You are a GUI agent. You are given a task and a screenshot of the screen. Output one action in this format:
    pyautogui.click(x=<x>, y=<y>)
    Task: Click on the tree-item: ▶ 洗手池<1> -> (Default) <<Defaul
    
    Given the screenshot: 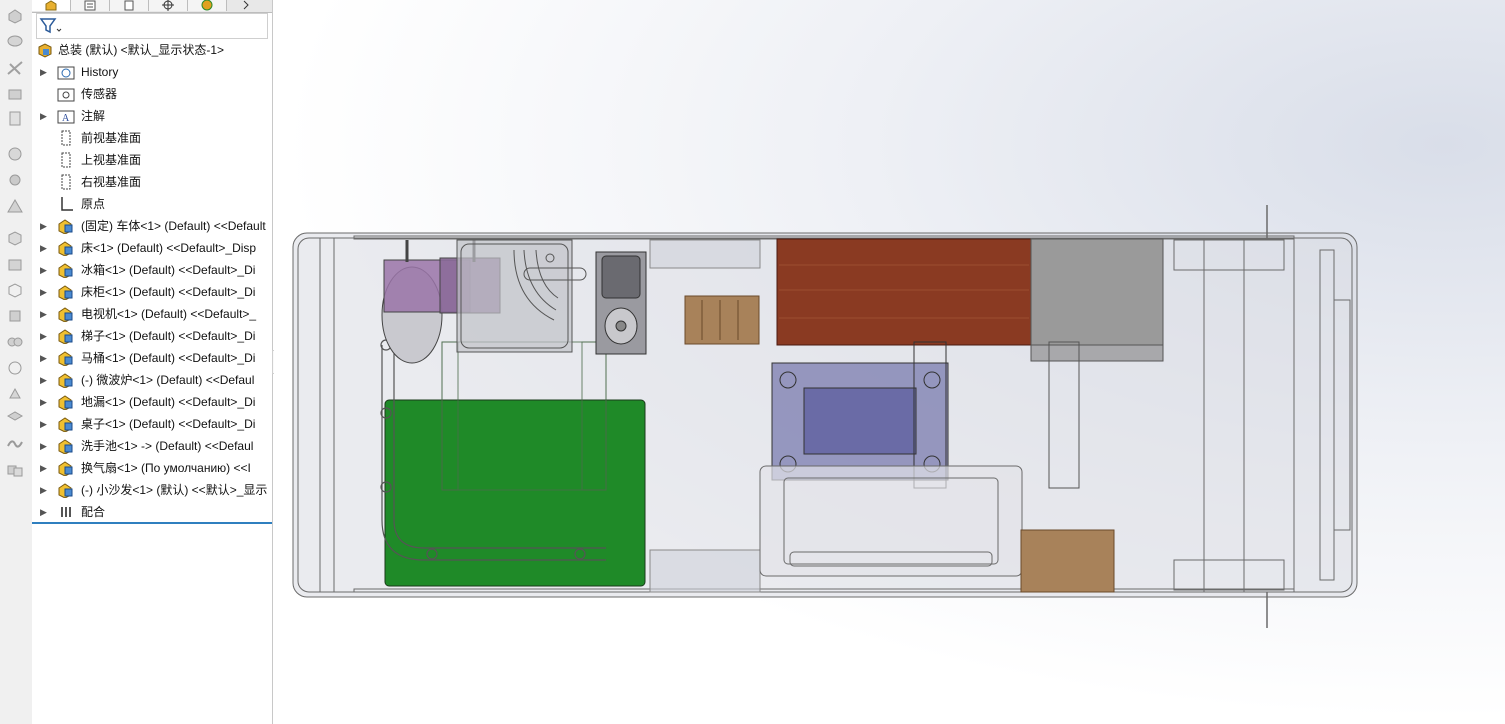 What is the action you would take?
    pyautogui.click(x=152, y=446)
    